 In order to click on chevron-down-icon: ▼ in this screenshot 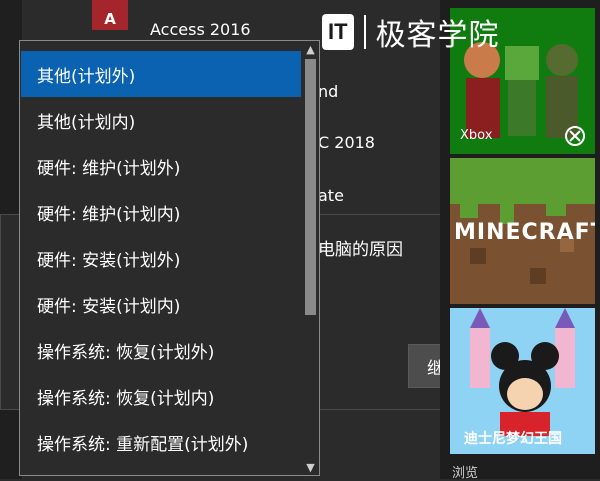, I will do `click(310, 467)`.